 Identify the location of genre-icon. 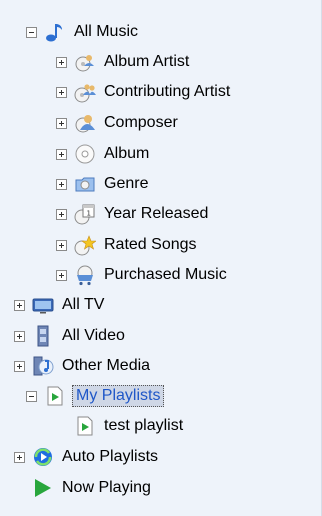
(85, 184).